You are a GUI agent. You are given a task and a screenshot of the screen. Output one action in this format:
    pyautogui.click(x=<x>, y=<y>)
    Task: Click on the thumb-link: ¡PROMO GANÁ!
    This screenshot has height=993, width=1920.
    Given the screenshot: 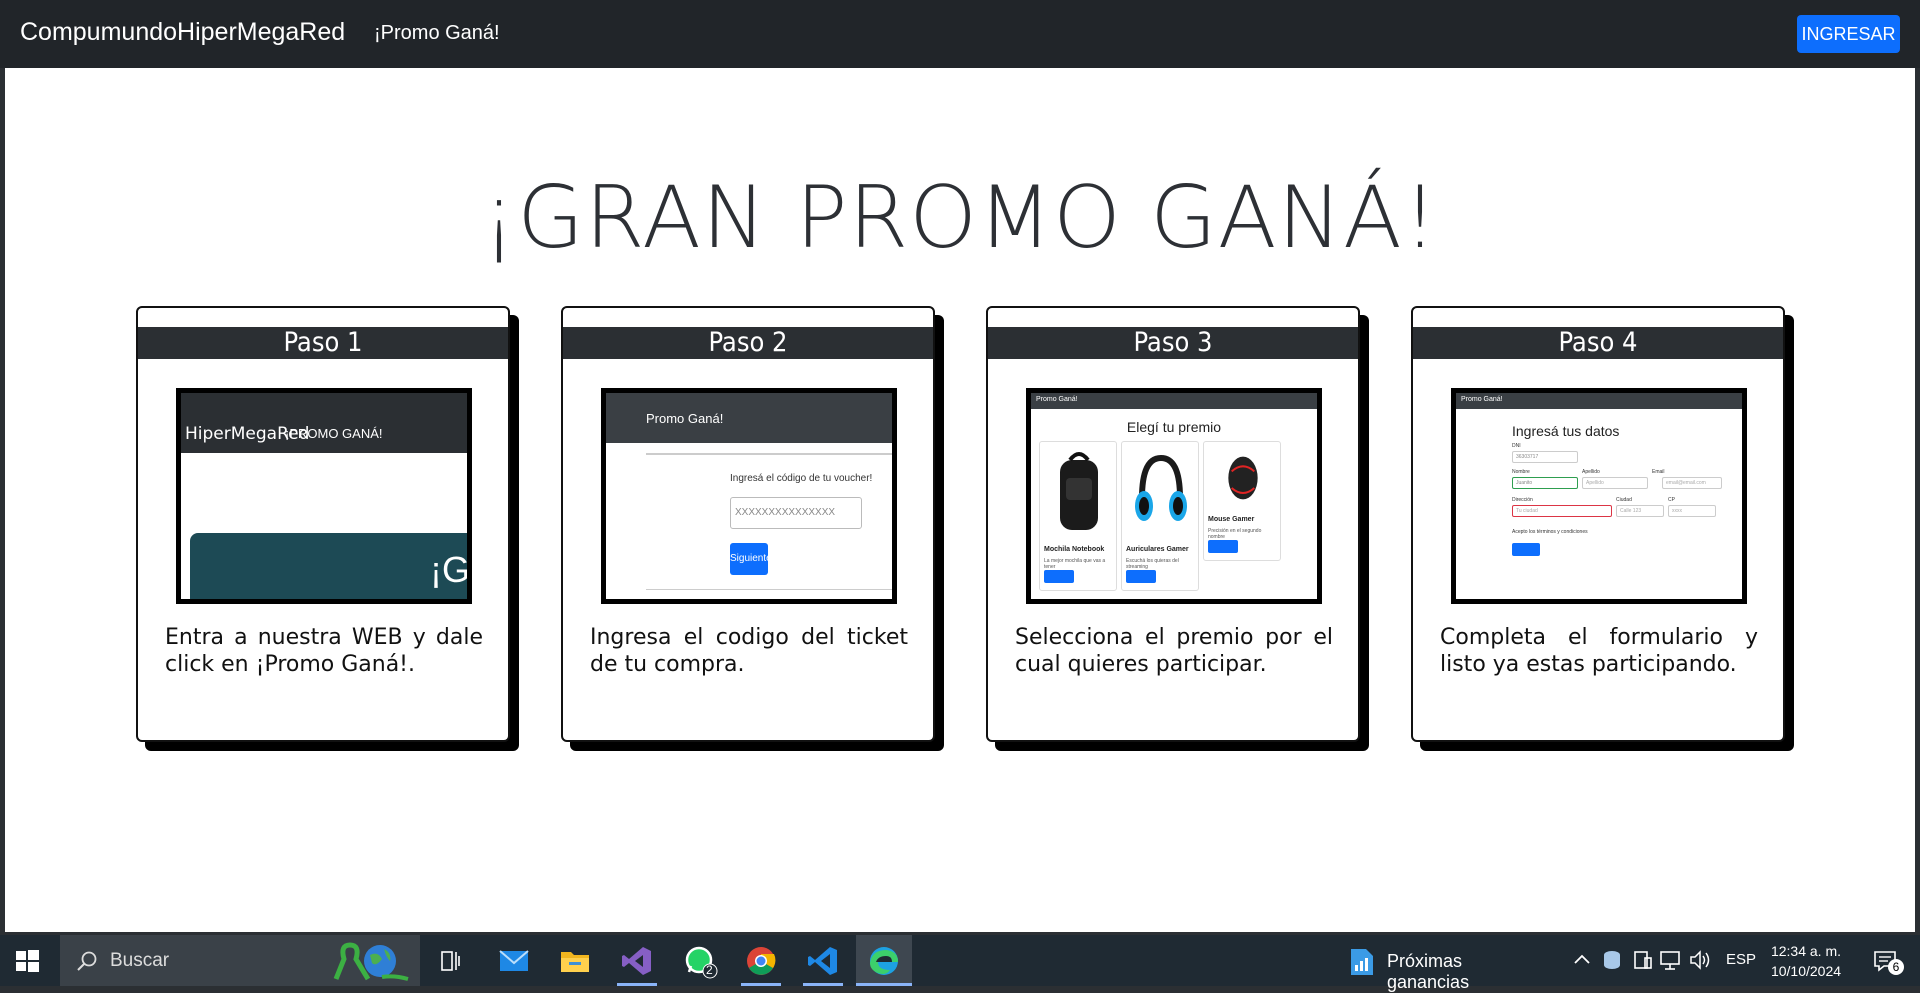 What is the action you would take?
    pyautogui.click(x=334, y=433)
    